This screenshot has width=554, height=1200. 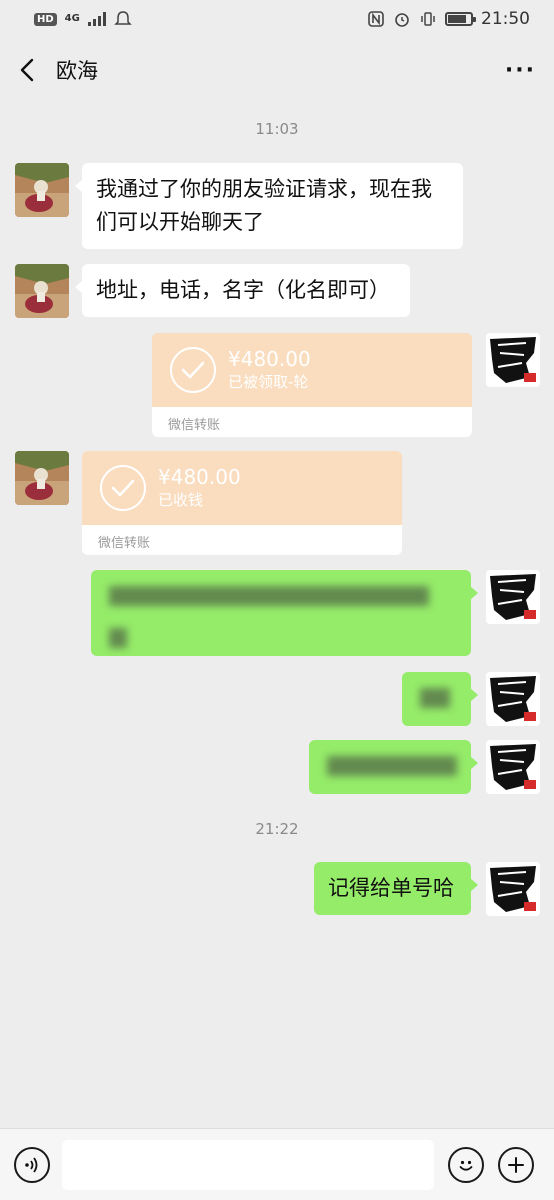 I want to click on emoji-icon, so click(x=466, y=1164).